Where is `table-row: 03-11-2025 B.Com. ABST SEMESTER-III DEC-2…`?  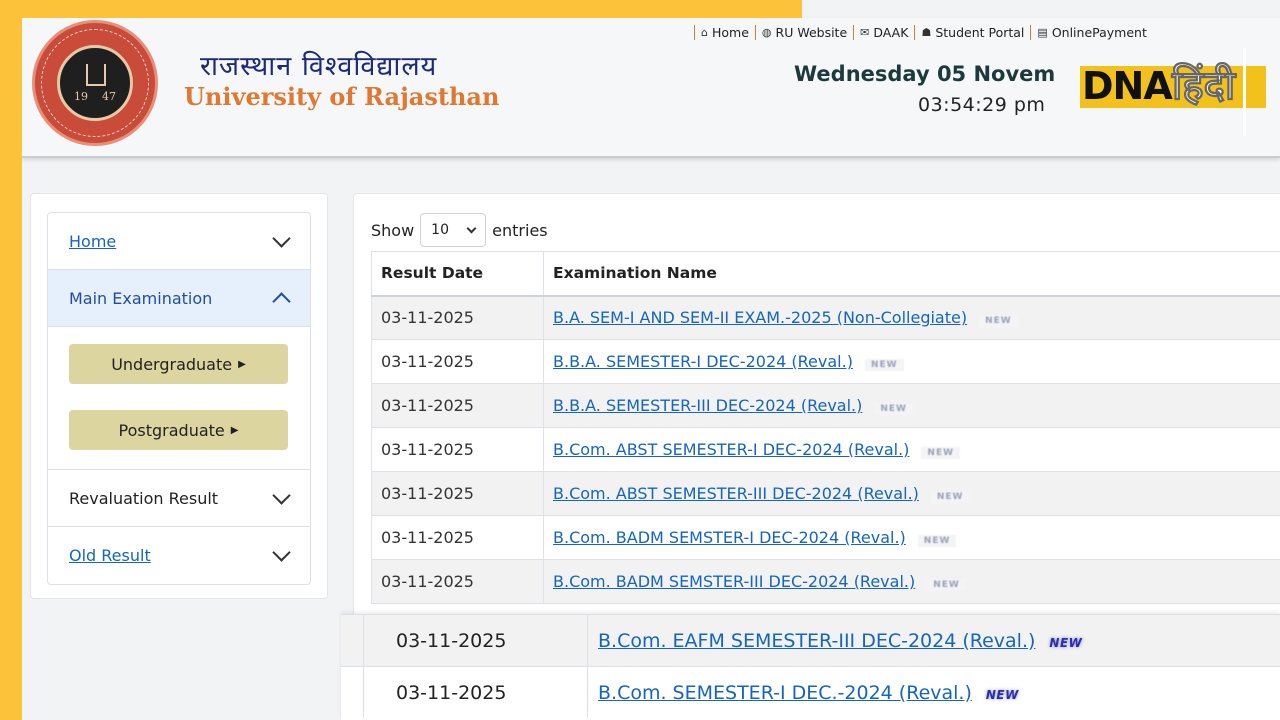 table-row: 03-11-2025 B.Com. ABST SEMESTER-III DEC-2… is located at coordinates (825, 493).